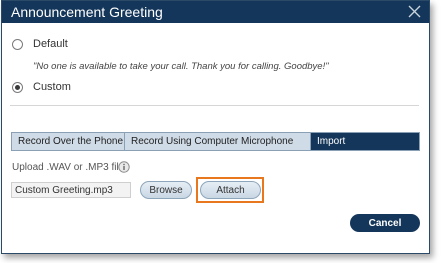 The height and width of the screenshot is (263, 441). What do you see at coordinates (17, 44) in the screenshot?
I see `default-radio` at bounding box center [17, 44].